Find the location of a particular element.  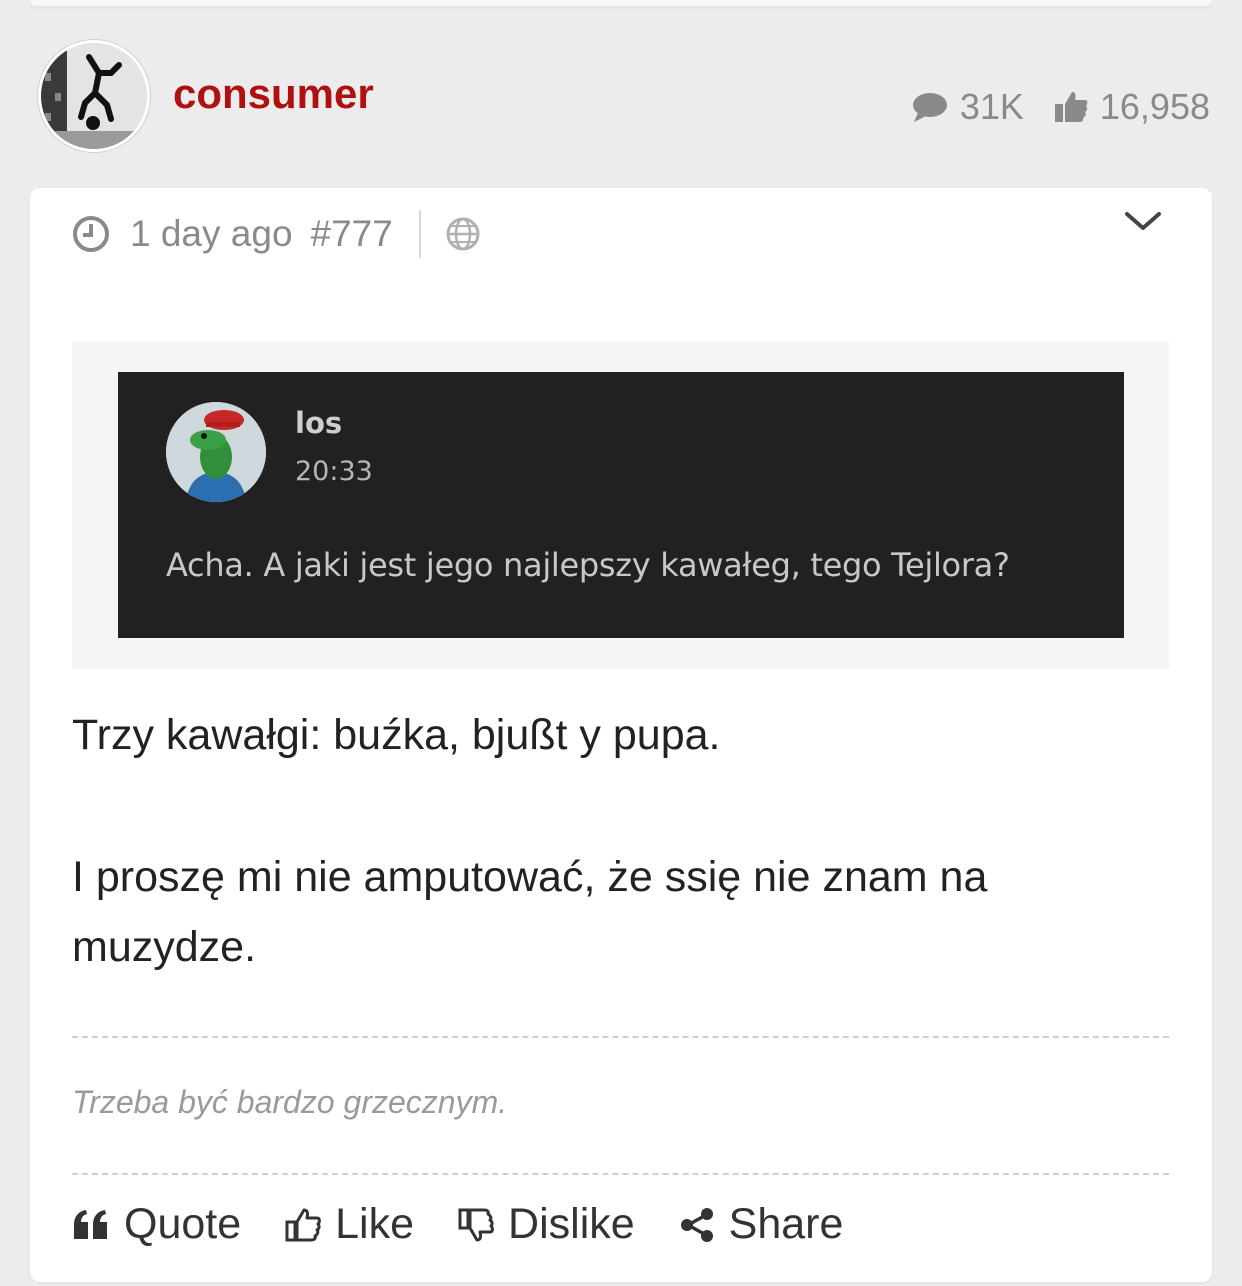

post-time: 1 day ago is located at coordinates (211, 234).